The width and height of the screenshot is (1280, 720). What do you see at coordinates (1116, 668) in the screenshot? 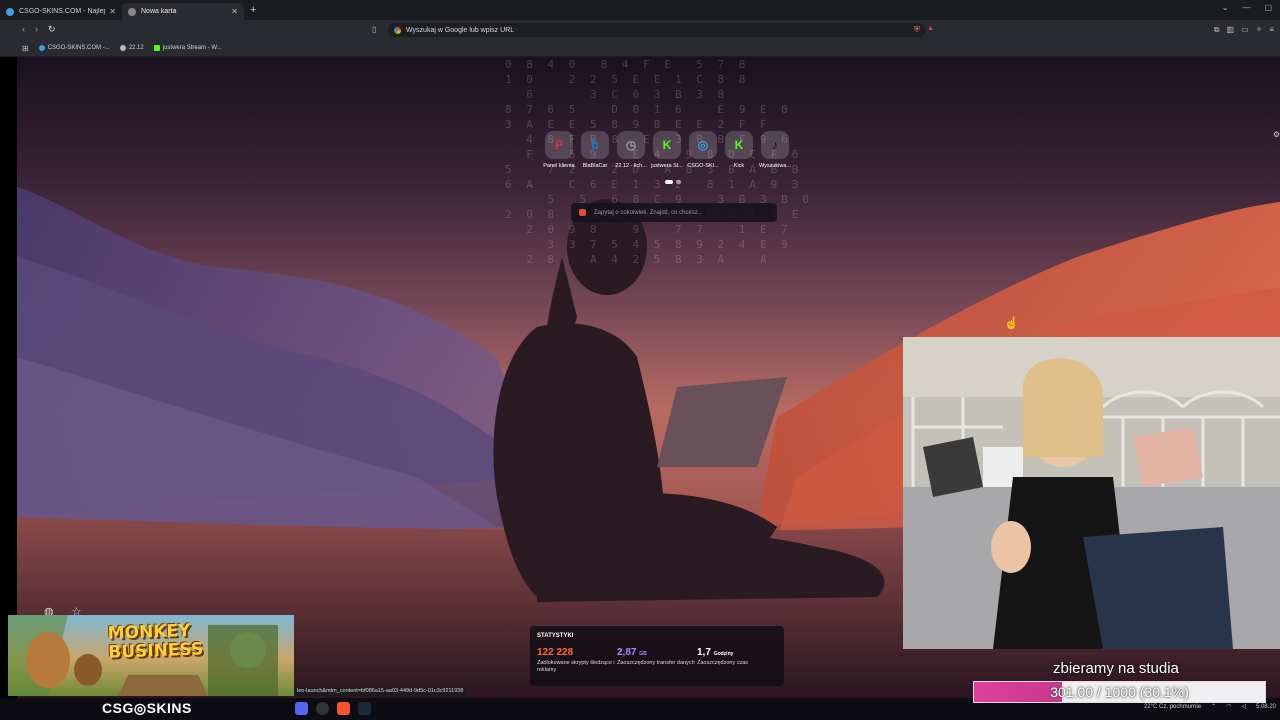
I see `goal-title: zbieramy na studia` at bounding box center [1116, 668].